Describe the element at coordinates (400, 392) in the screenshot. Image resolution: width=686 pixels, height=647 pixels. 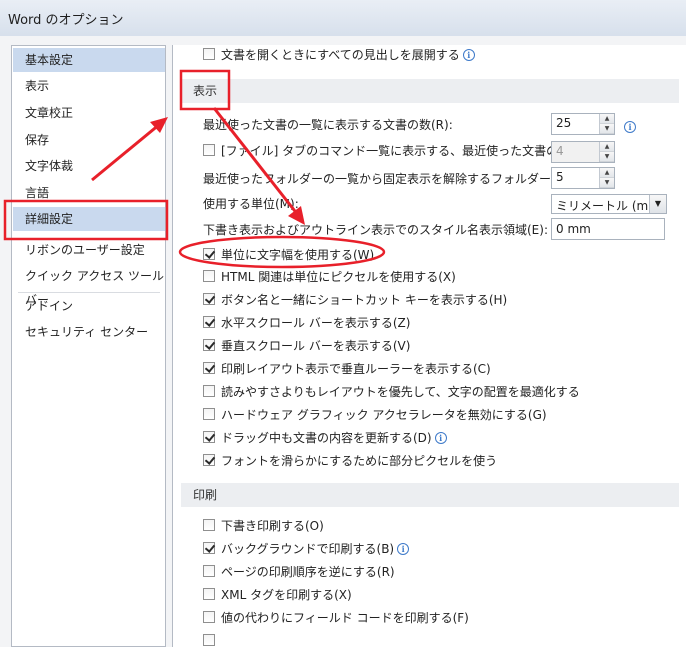
I see `option-label: 読みやすさよりもレイアウトを優先して、文字の配置を最適化する` at that location.